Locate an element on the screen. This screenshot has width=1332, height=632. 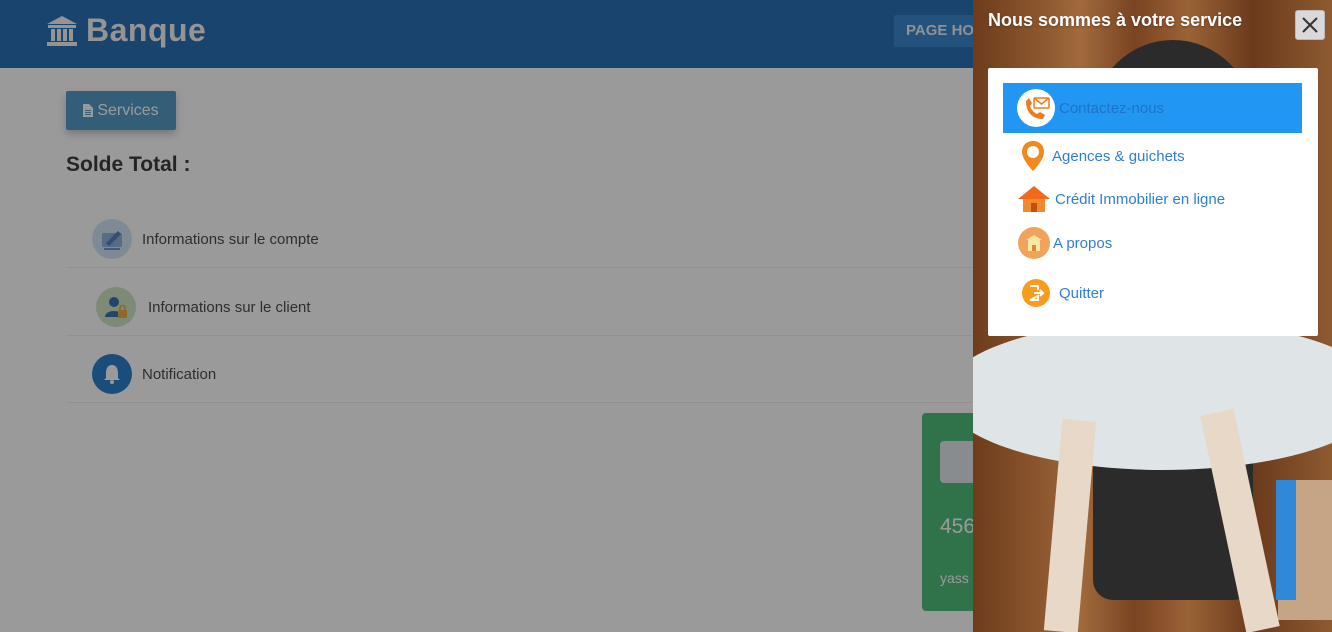
photo-bag-strip is located at coordinates (1286, 540).